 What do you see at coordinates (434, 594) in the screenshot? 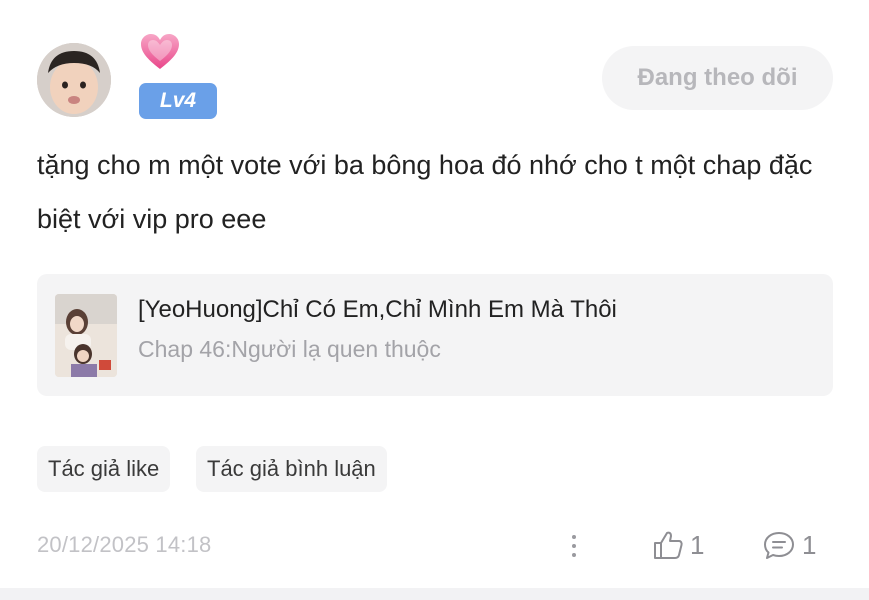
I see `section-divider` at bounding box center [434, 594].